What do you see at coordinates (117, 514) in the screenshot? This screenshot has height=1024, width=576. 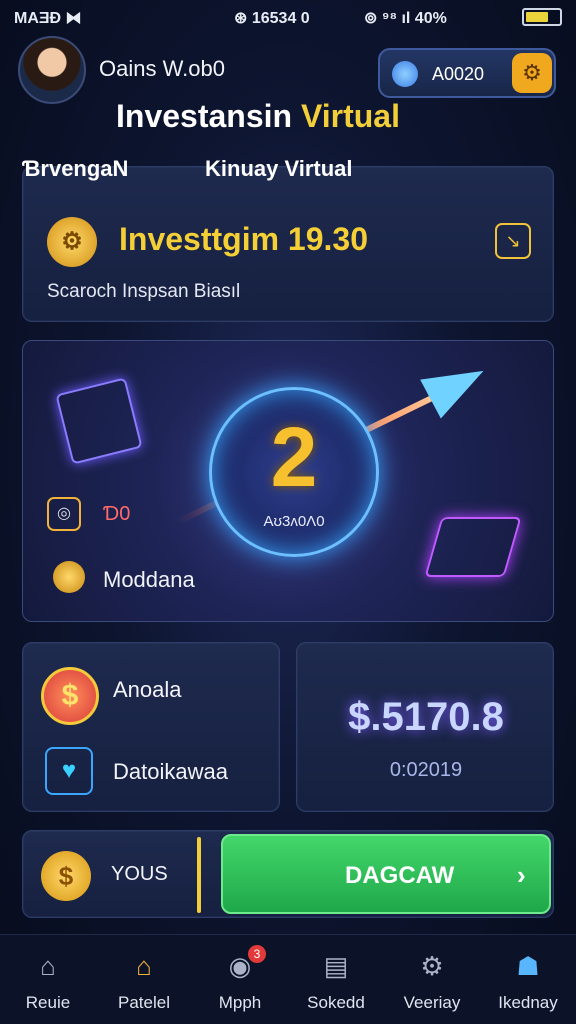 I see `hero-stat-value: Ɗ0` at bounding box center [117, 514].